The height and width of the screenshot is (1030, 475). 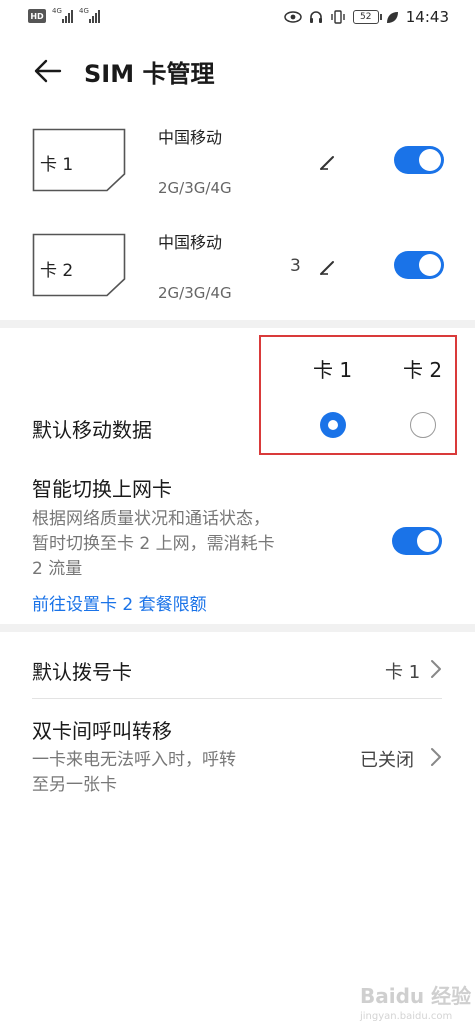 What do you see at coordinates (416, 1003) in the screenshot?
I see `baidu-watermark-logo: Baidu 经验 jingyan.baidu.com` at bounding box center [416, 1003].